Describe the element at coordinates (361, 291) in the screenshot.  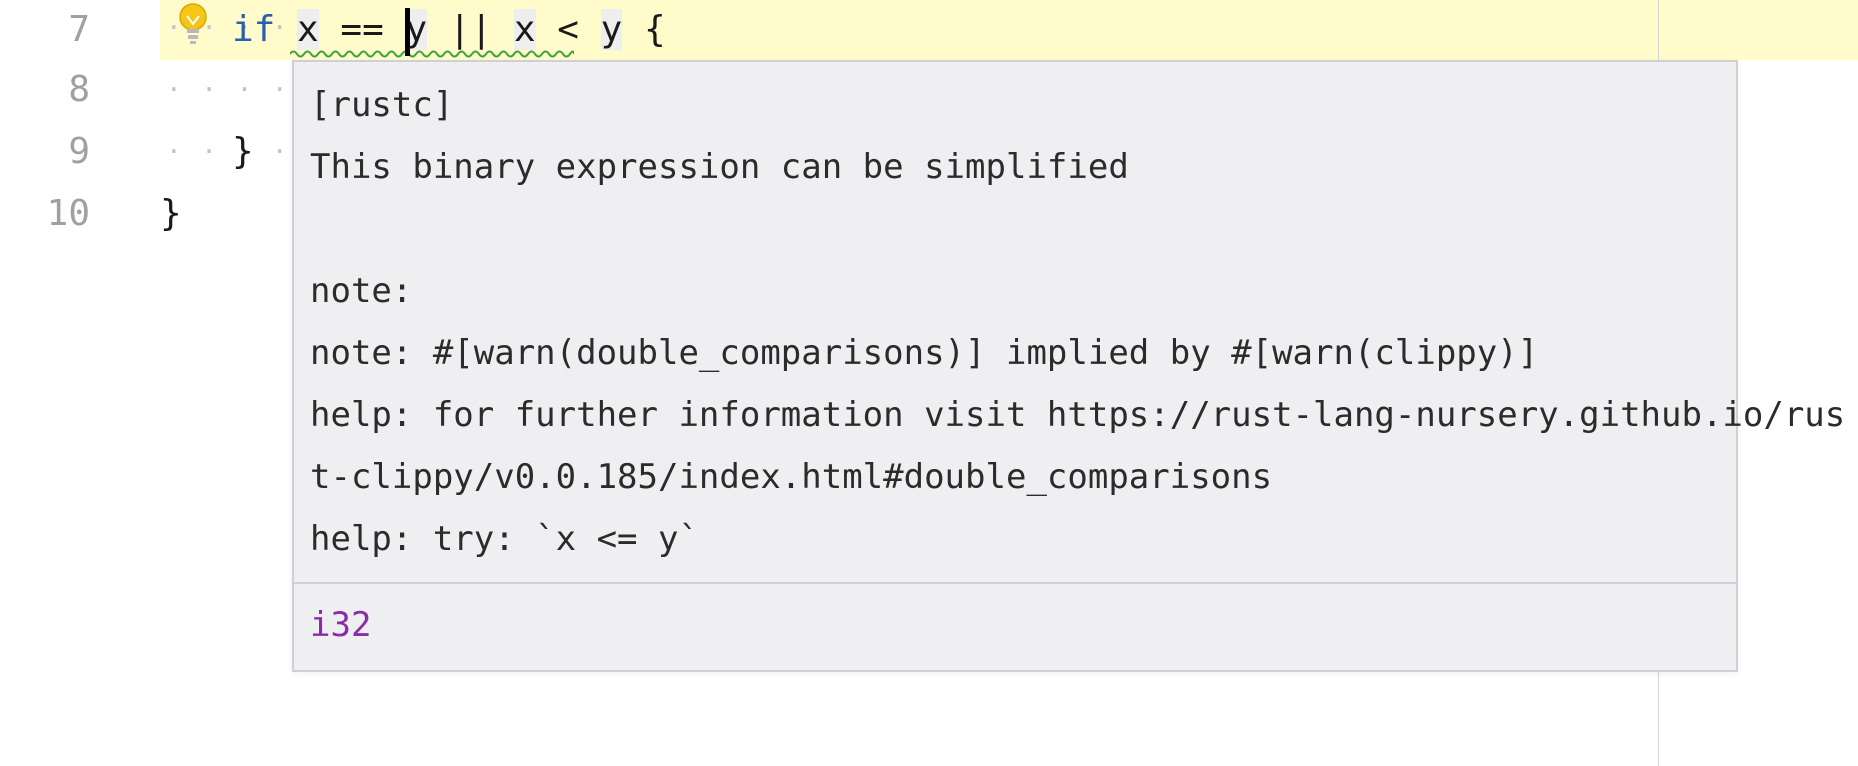
I see `tooltip-note: note:` at that location.